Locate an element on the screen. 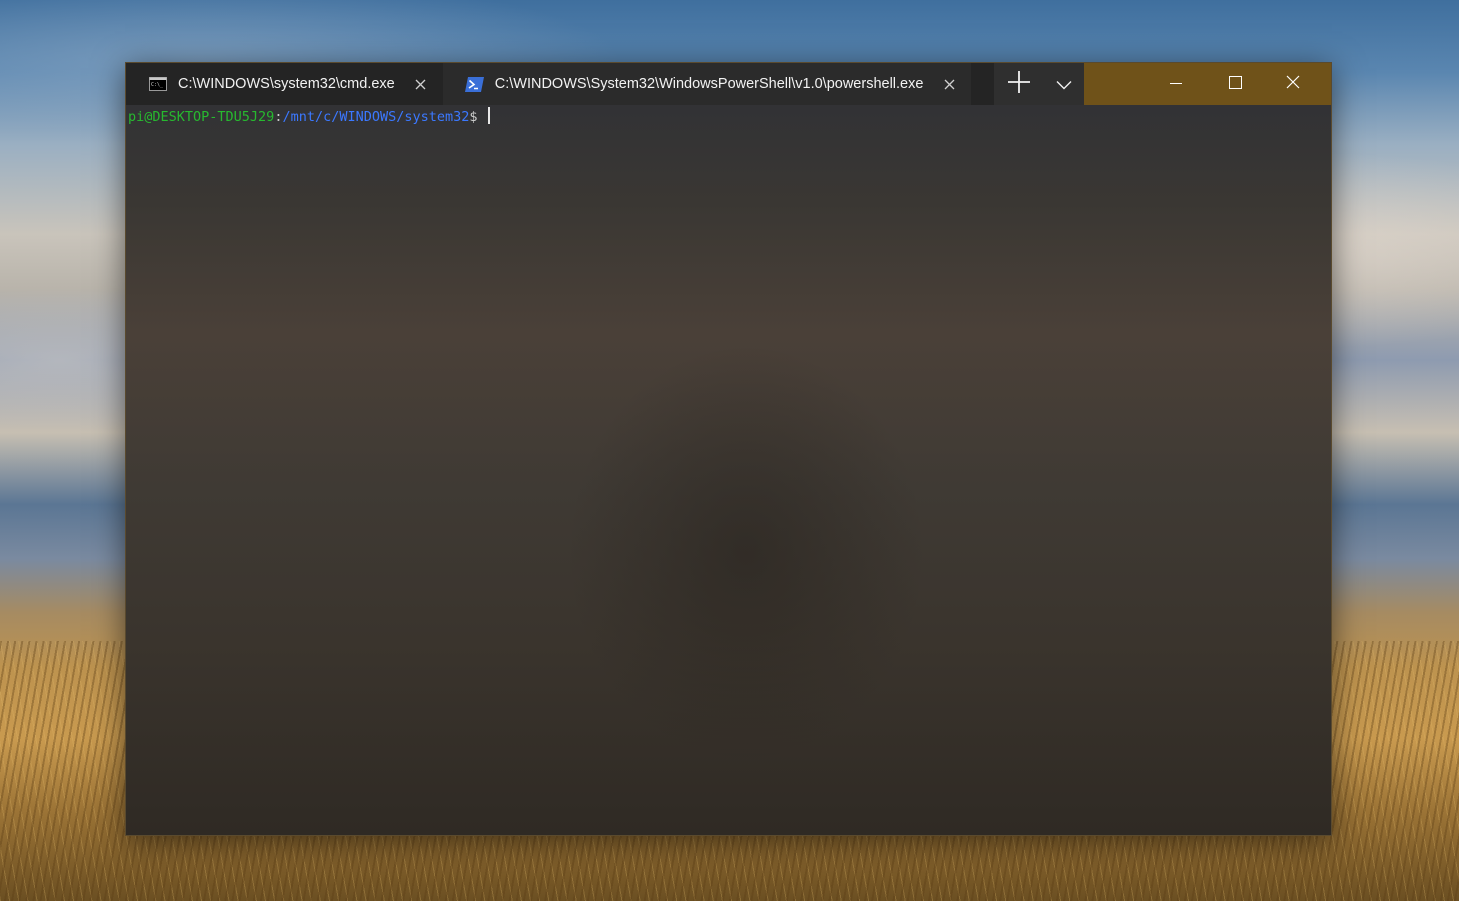 Image resolution: width=1459 pixels, height=901 pixels. minimize-button is located at coordinates (1176, 83).